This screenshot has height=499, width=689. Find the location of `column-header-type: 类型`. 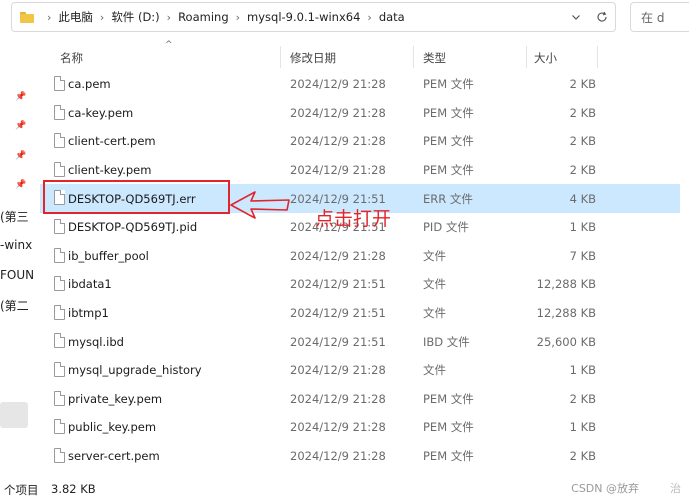

column-header-type: 类型 is located at coordinates (434, 58).